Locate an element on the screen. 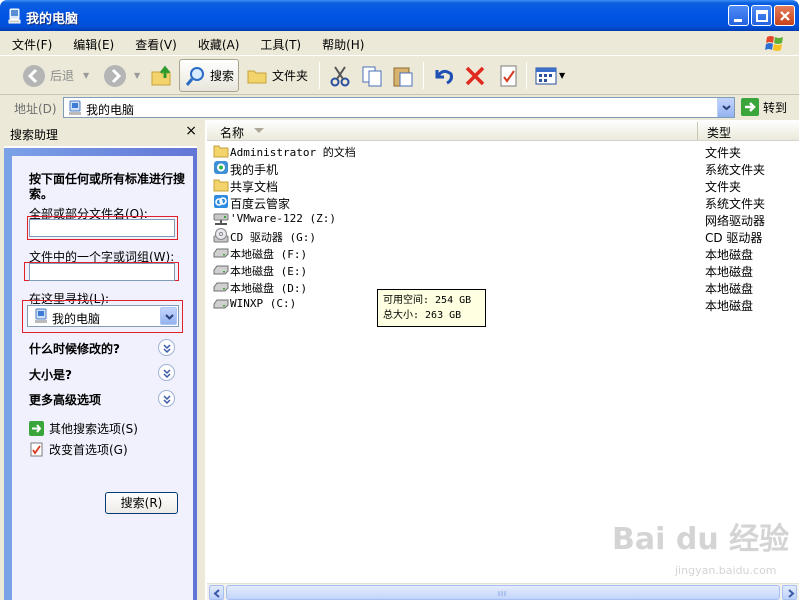 The image size is (799, 600). scroll-right-button is located at coordinates (789, 592).